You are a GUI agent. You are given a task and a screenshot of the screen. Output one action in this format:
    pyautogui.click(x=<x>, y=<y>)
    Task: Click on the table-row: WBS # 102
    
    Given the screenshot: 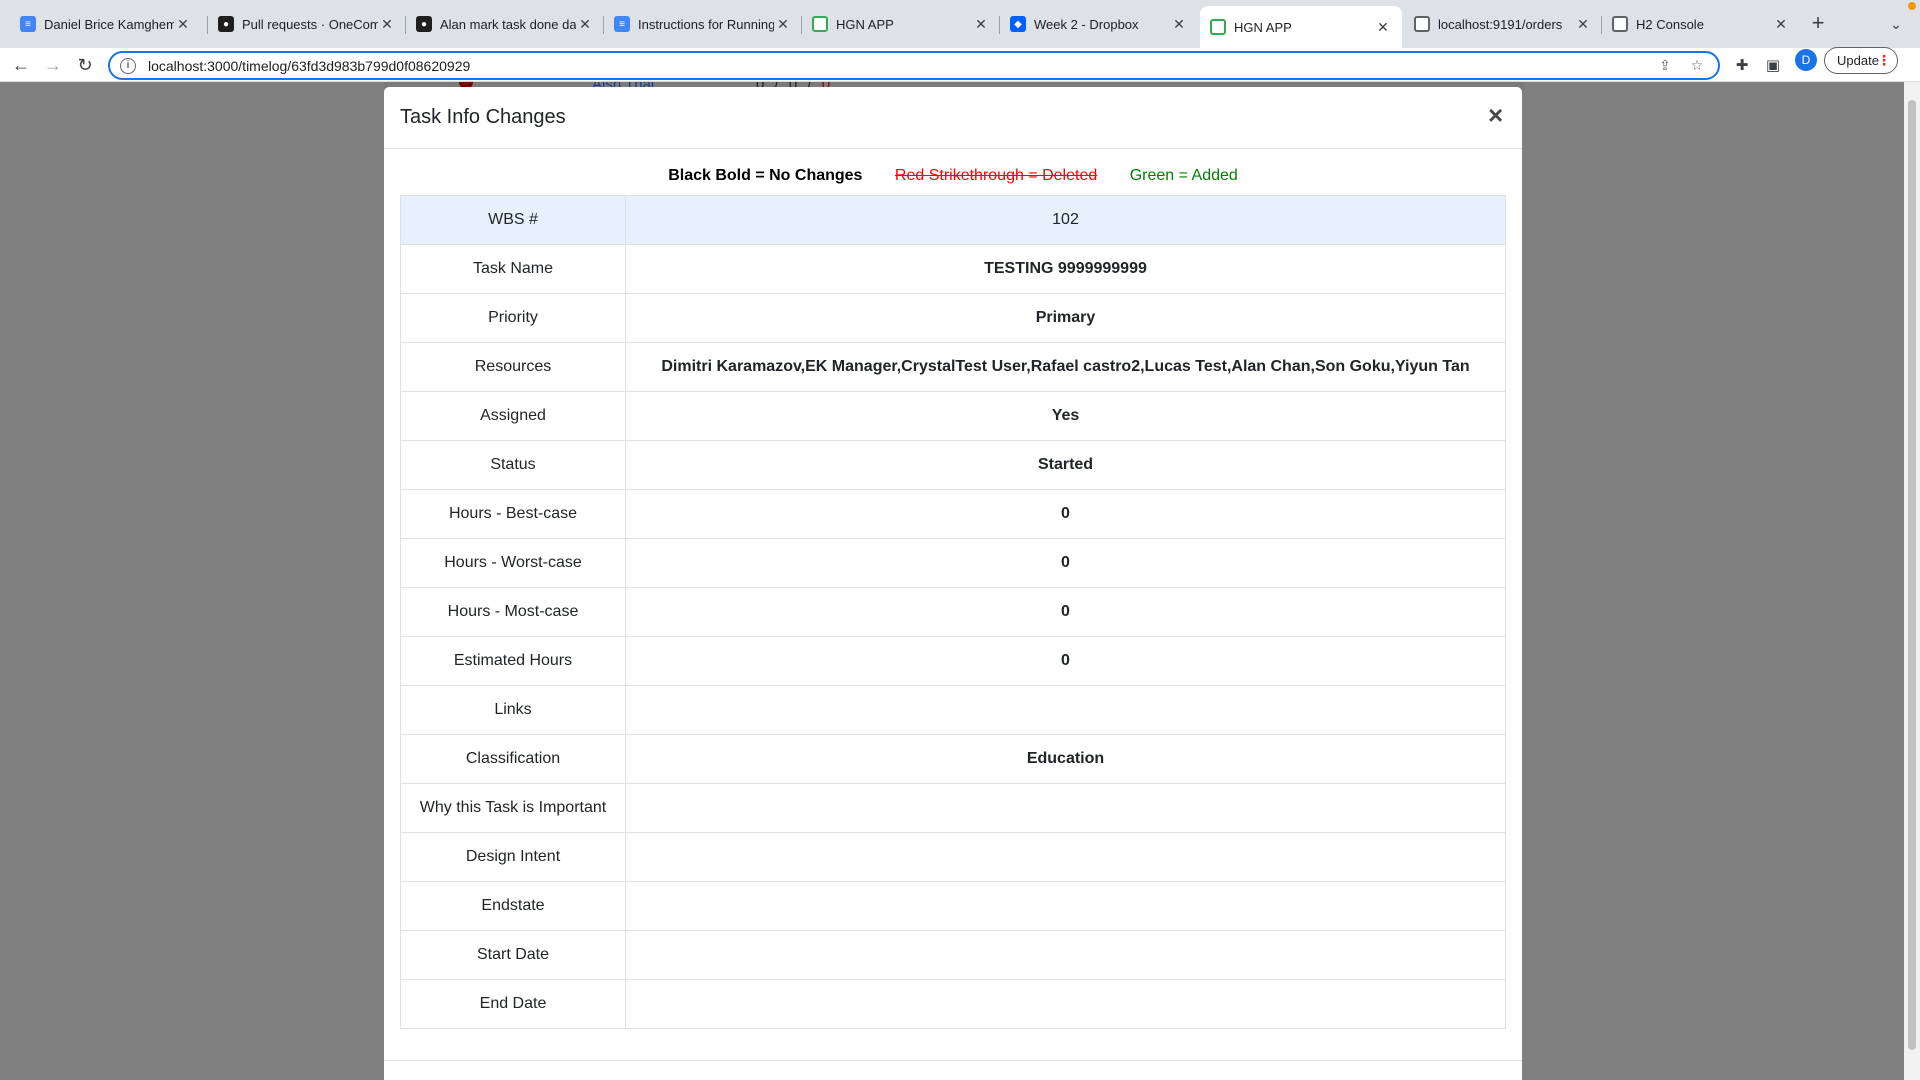 What is the action you would take?
    pyautogui.click(x=953, y=220)
    